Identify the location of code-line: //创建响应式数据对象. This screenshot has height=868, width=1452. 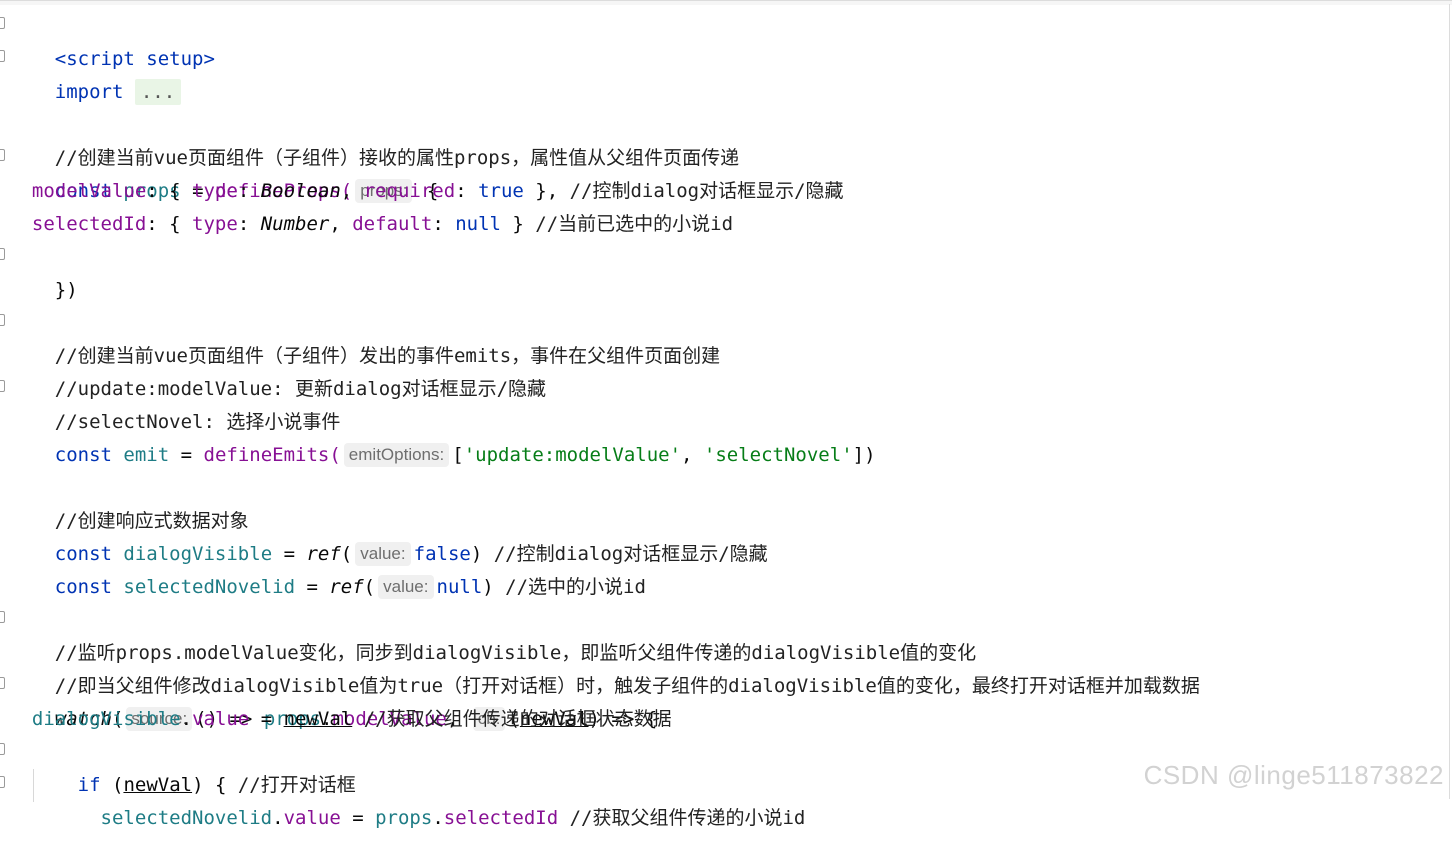
(726, 502).